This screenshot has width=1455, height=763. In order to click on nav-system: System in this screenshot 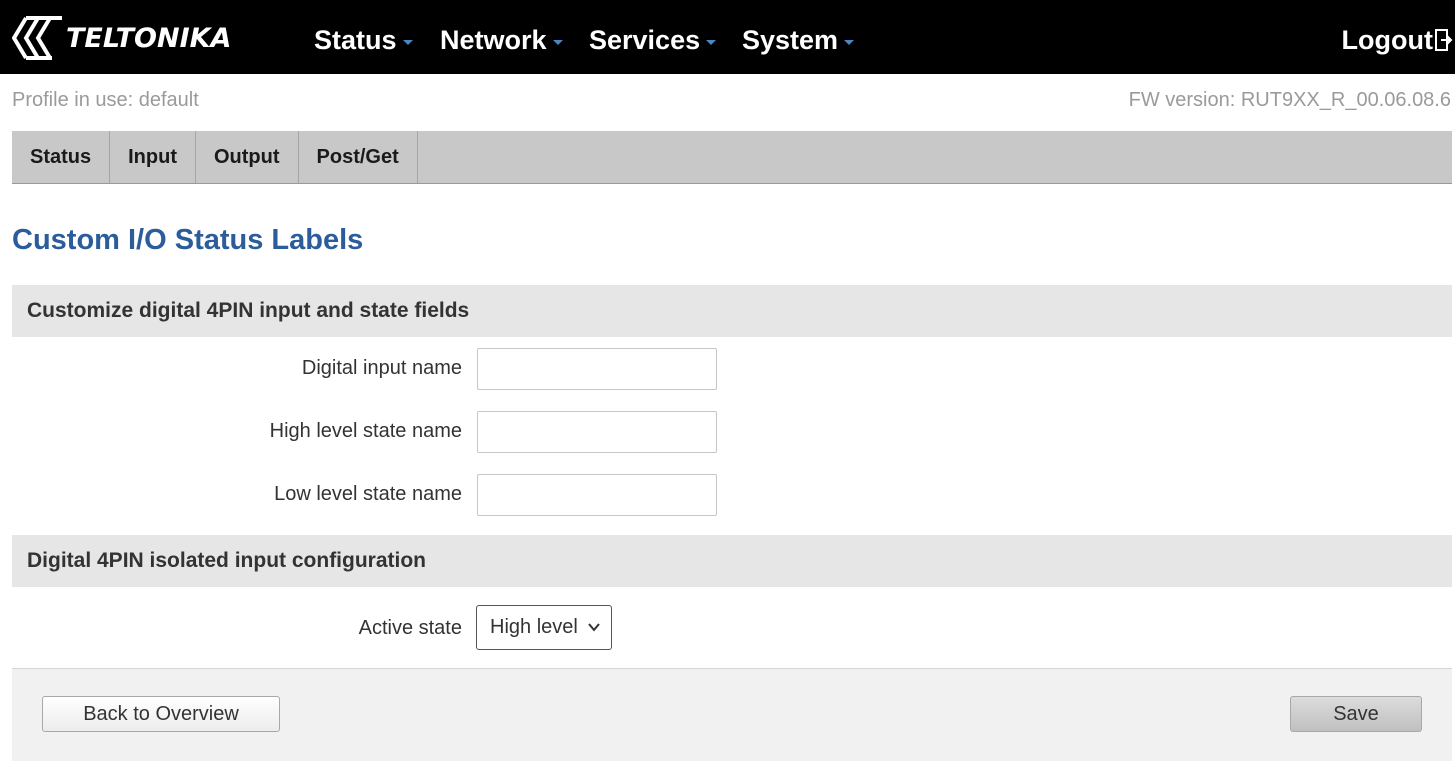, I will do `click(798, 40)`.